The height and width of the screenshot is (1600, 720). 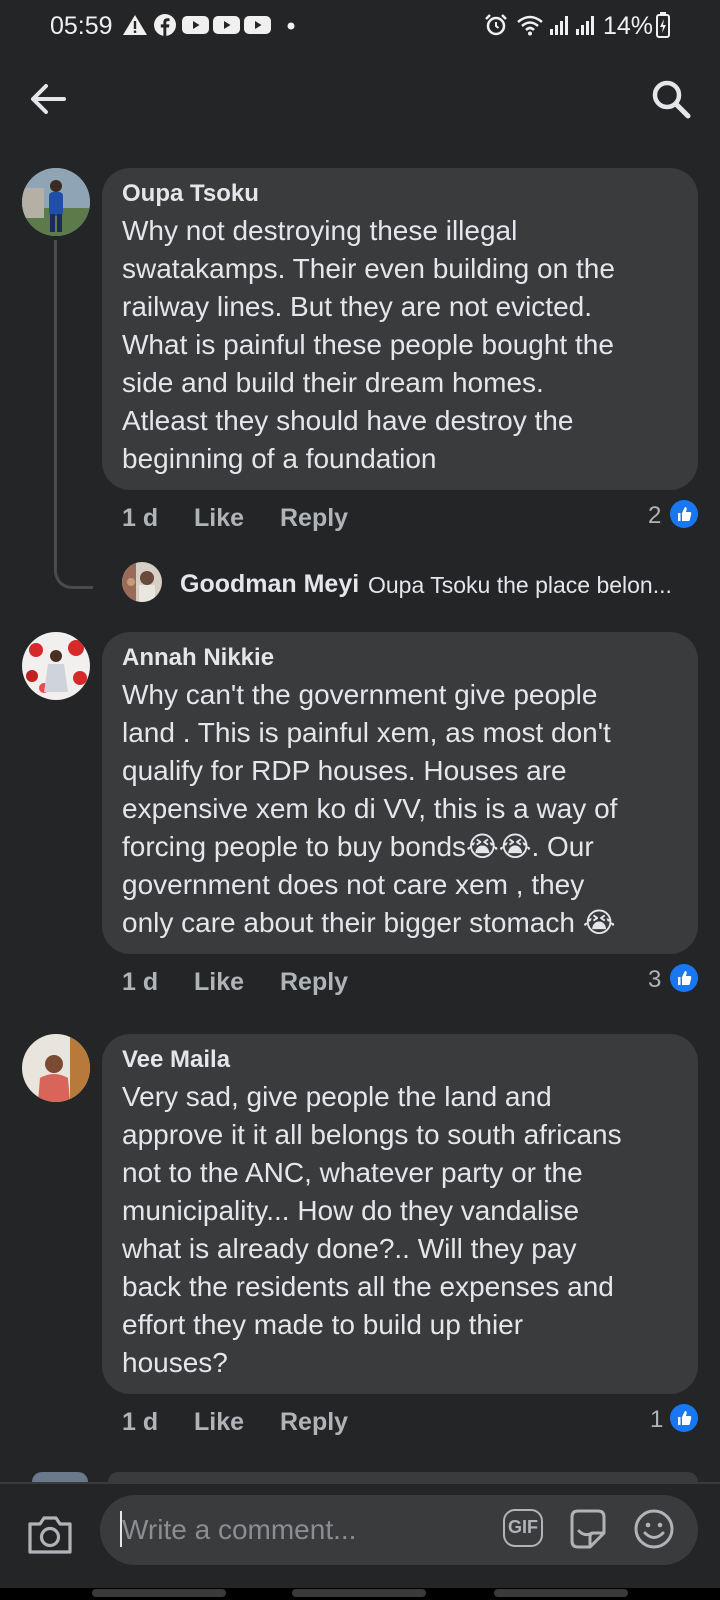 I want to click on back-button, so click(x=49, y=99).